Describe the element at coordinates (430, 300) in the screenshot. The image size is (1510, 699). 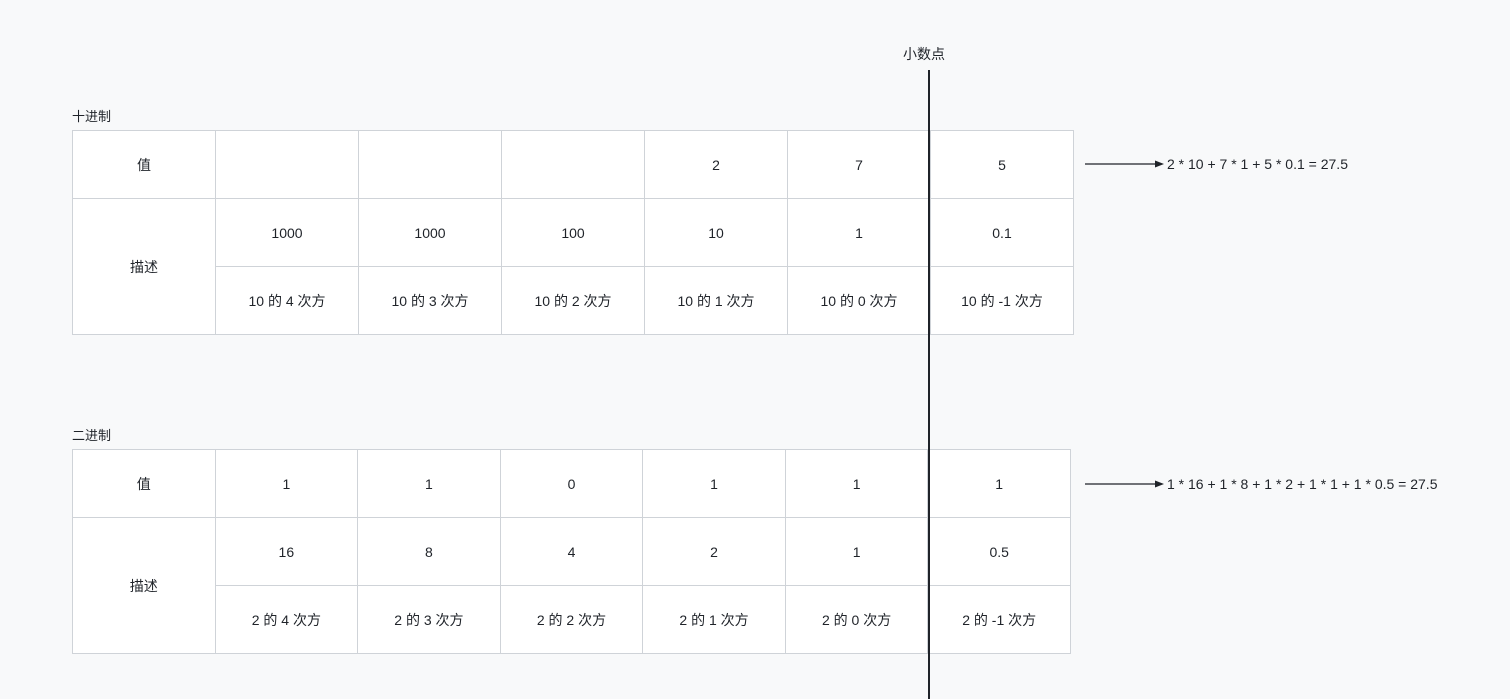
I see `decimal-power-cell: 10 的 3 次方` at that location.